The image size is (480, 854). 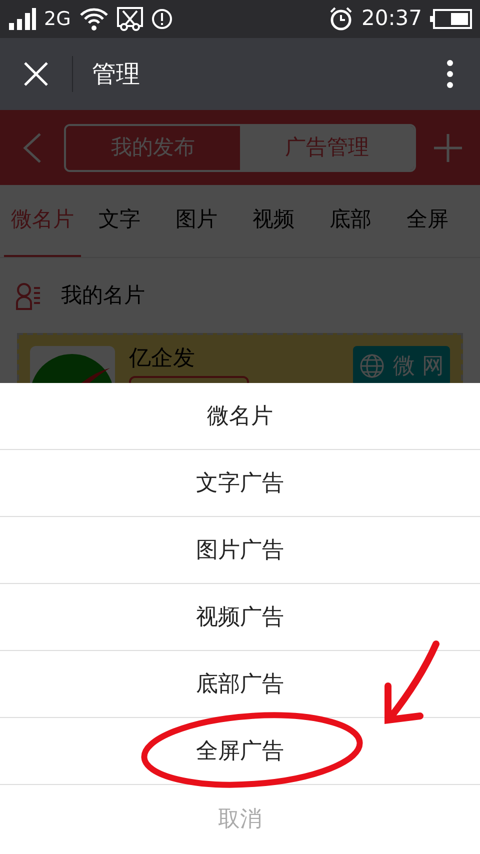 I want to click on close-icon, so click(x=36, y=74).